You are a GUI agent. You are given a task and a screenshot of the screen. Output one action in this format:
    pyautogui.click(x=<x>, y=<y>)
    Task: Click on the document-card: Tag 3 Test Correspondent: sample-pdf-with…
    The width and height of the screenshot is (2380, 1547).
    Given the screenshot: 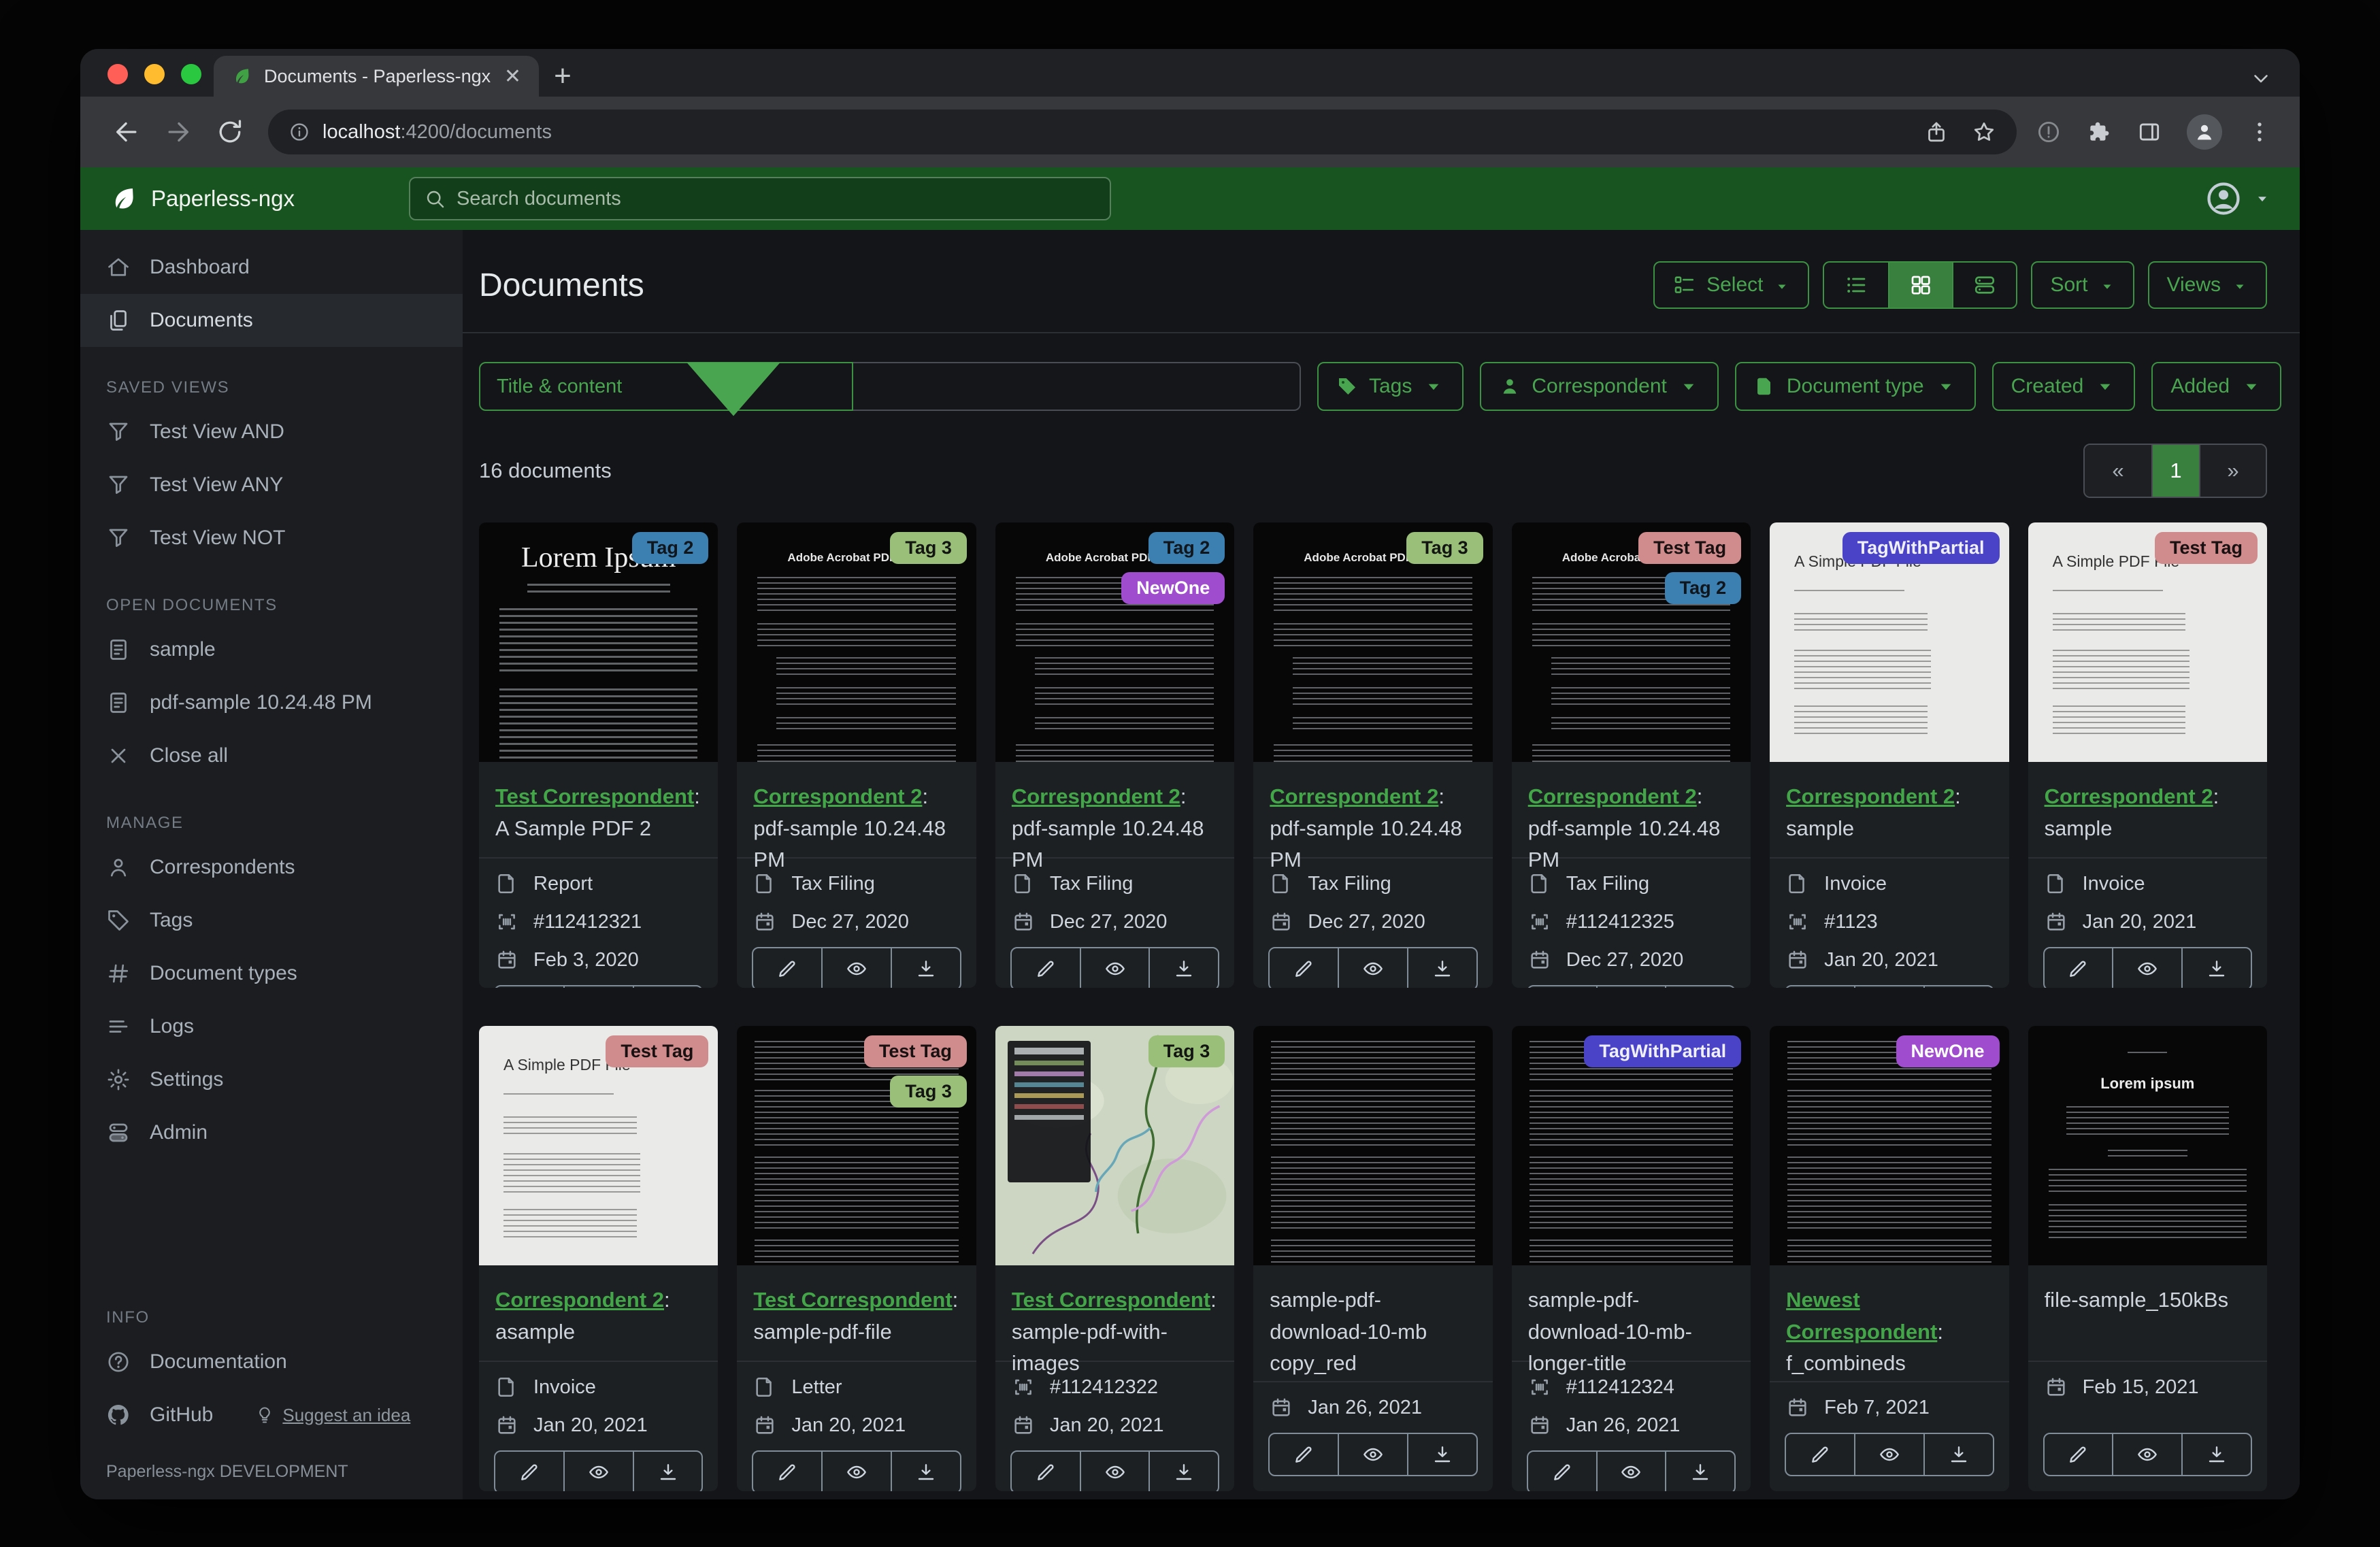 What is the action you would take?
    pyautogui.click(x=1115, y=1258)
    